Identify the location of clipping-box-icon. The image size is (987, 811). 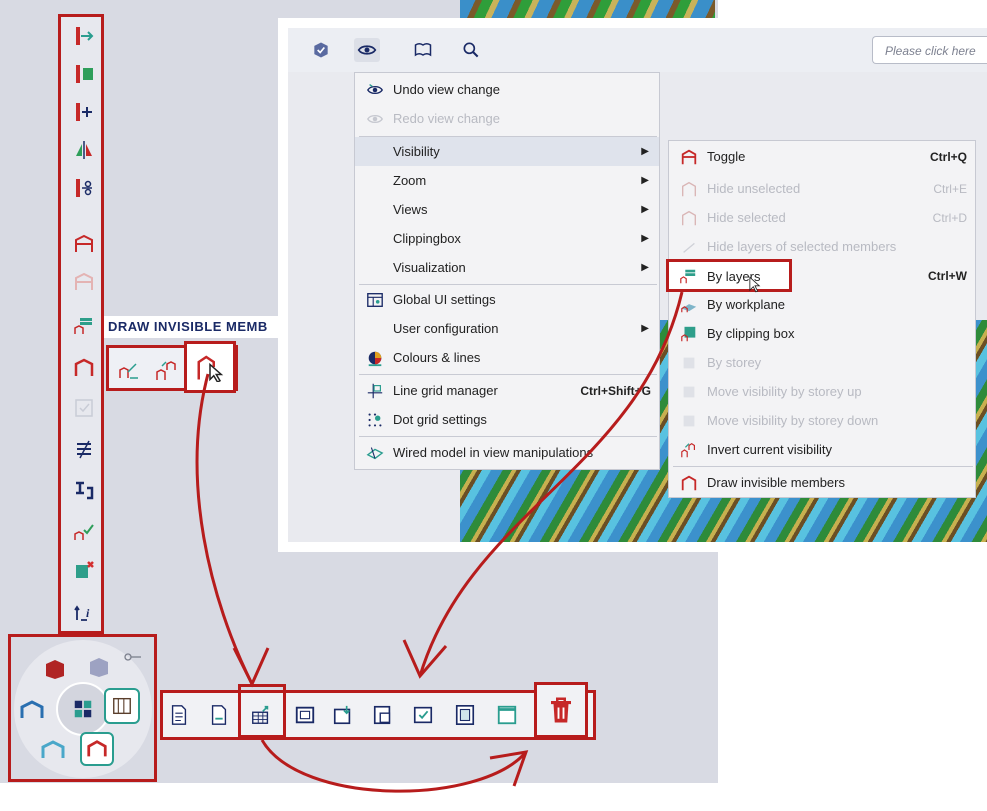
(689, 334).